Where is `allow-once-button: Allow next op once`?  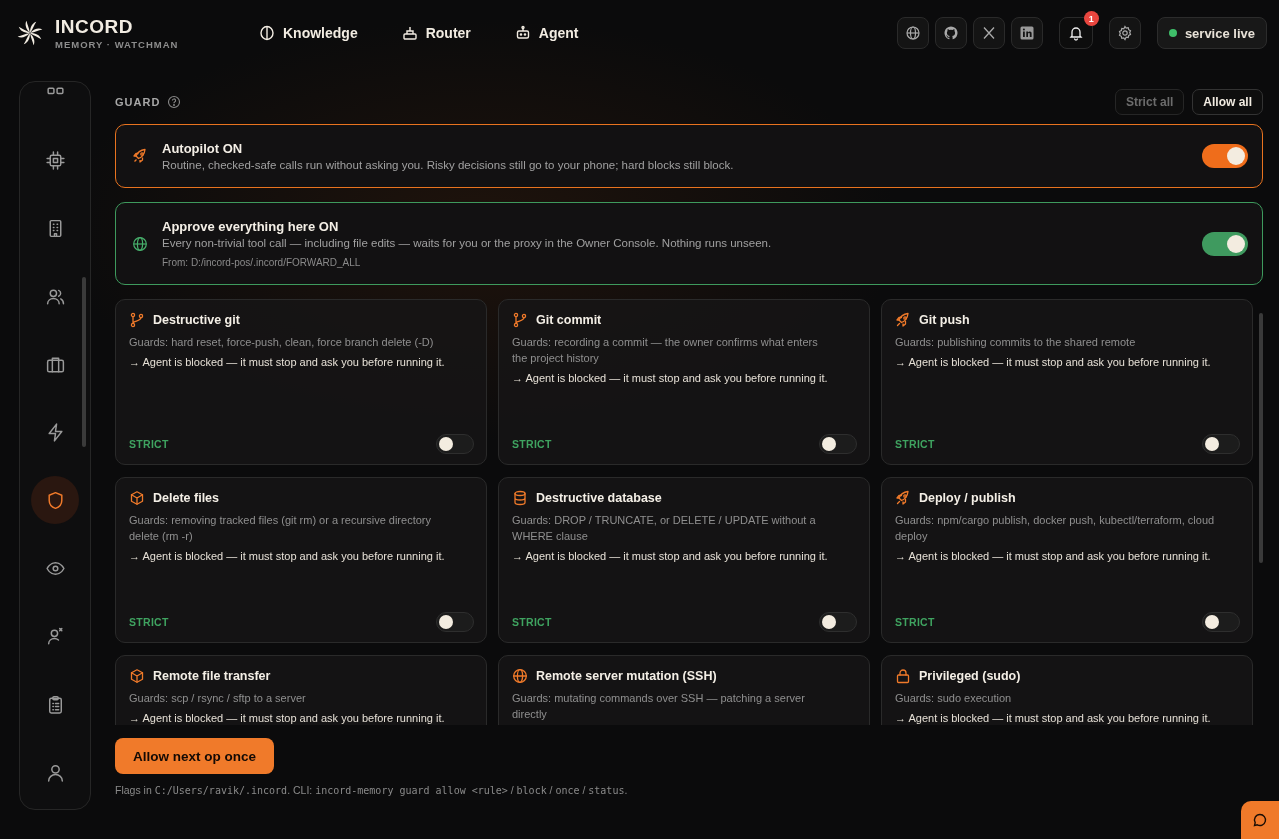 allow-once-button: Allow next op once is located at coordinates (194, 756).